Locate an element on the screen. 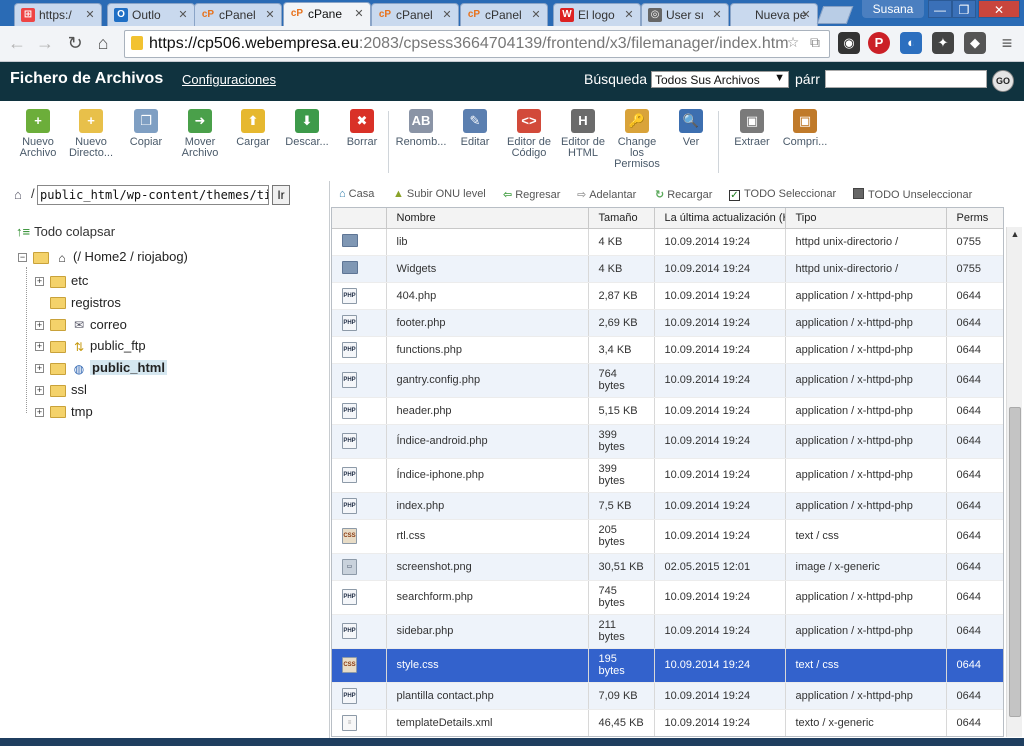 This screenshot has width=1024, height=746. tree-item-ssl: + ssl is located at coordinates (61, 391).